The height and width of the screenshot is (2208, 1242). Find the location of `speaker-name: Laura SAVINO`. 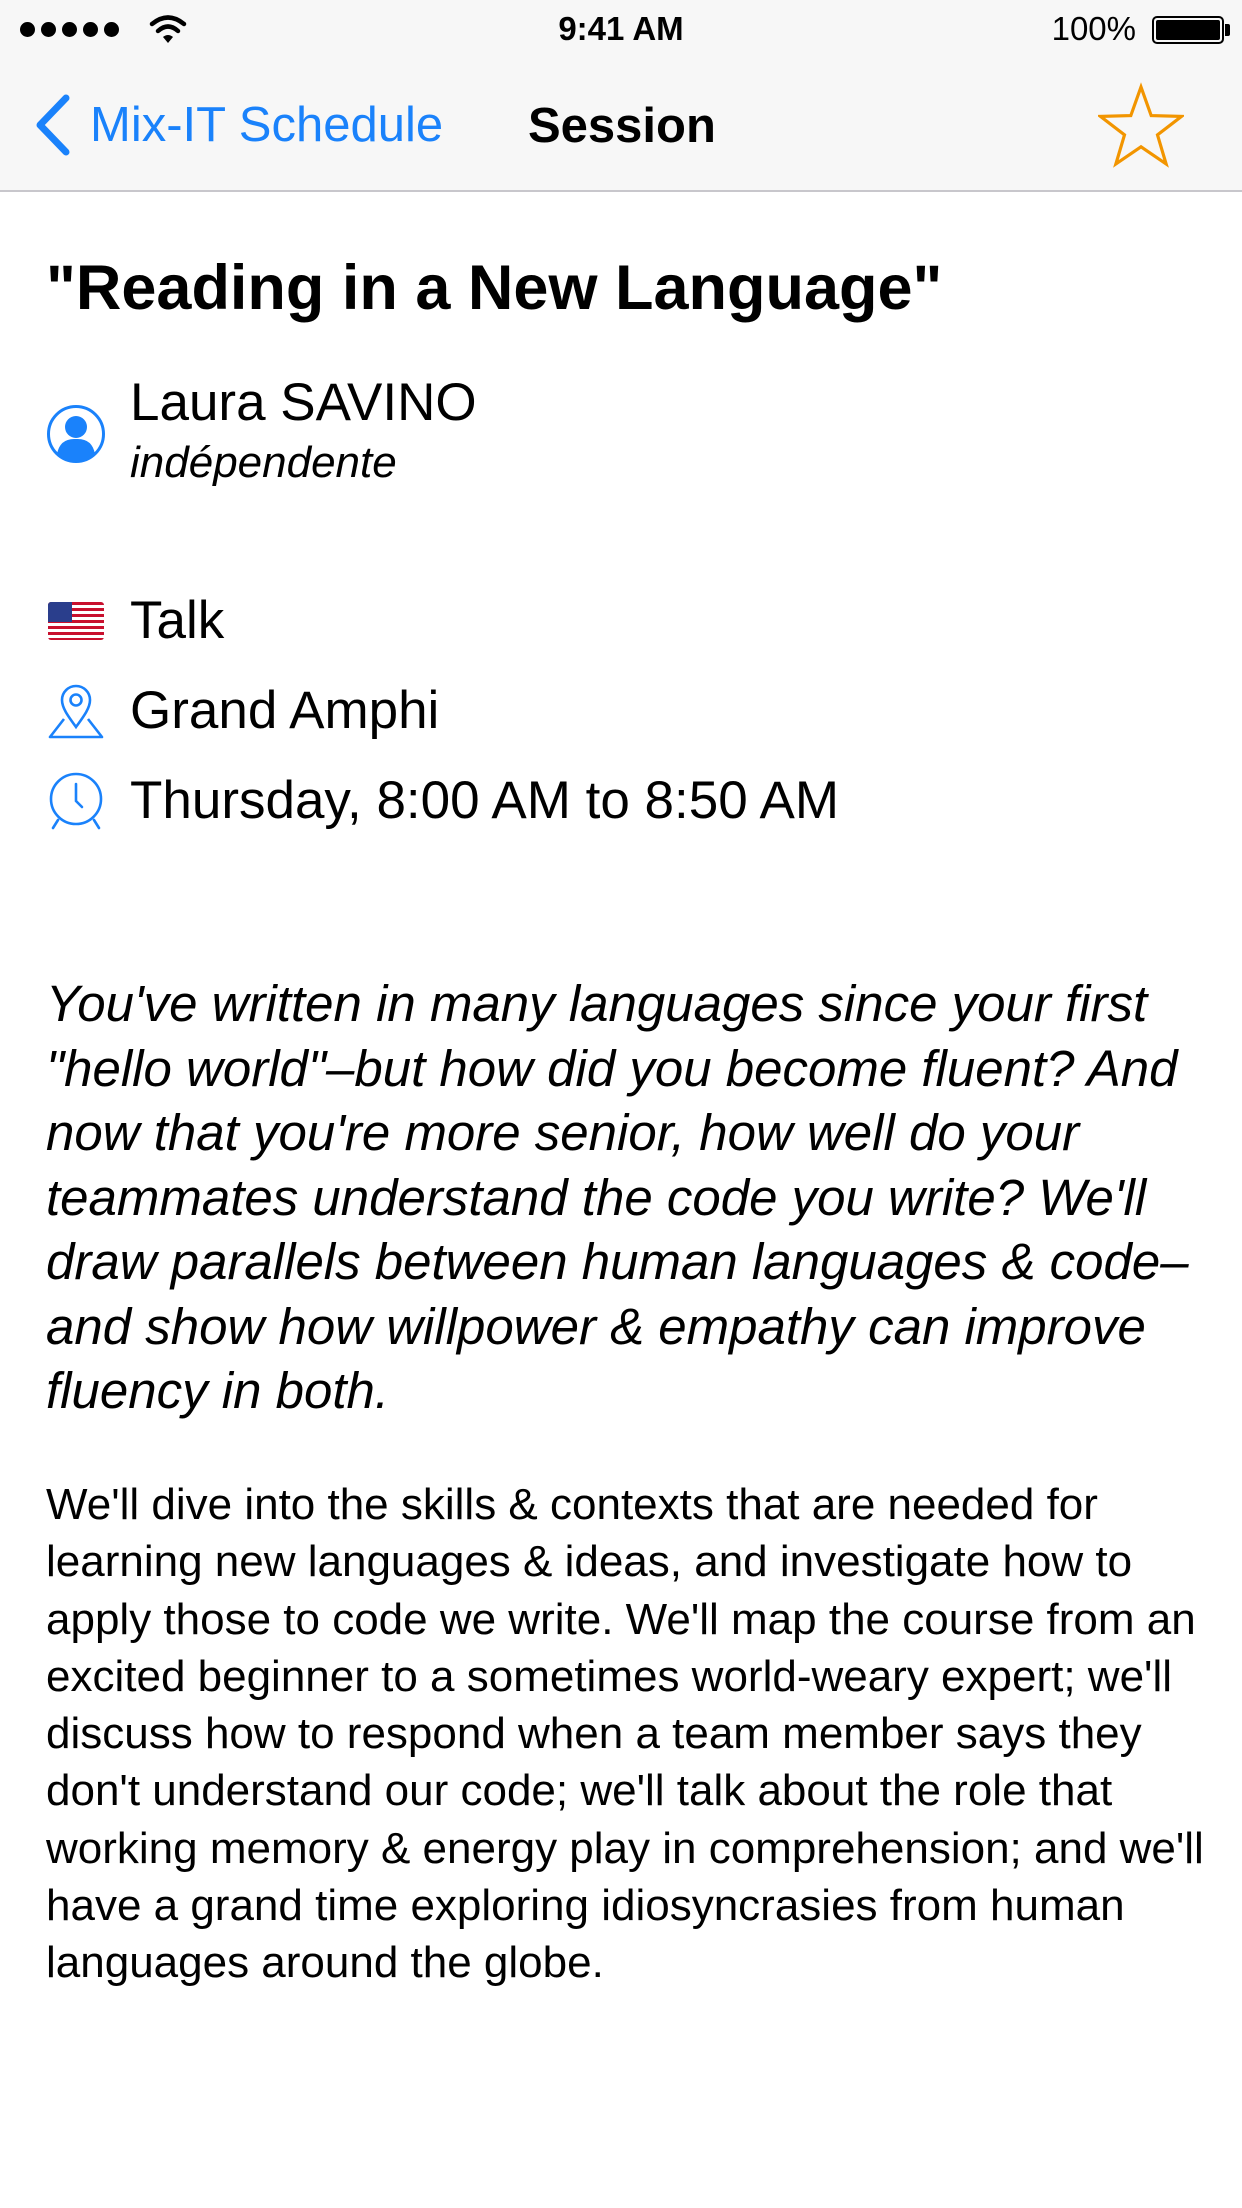

speaker-name: Laura SAVINO is located at coordinates (303, 402).